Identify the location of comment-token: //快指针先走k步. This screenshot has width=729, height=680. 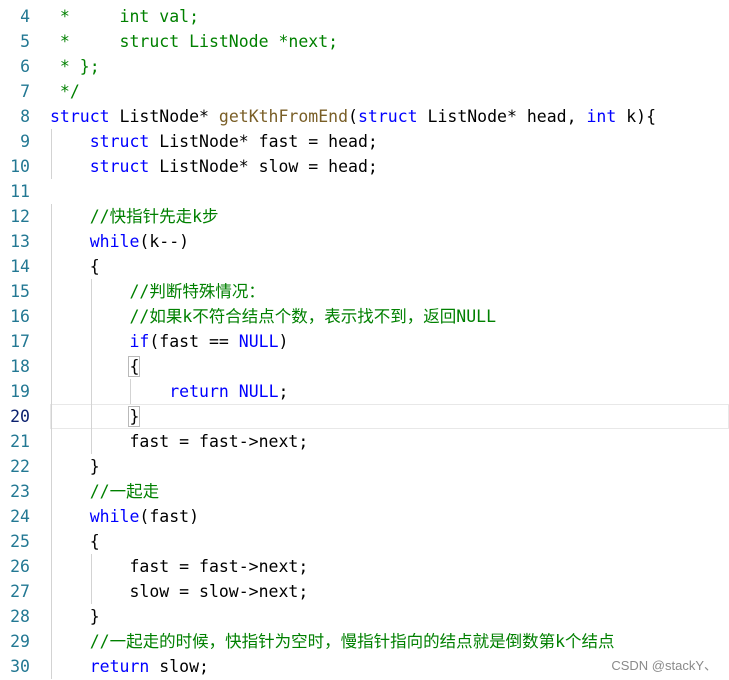
(154, 216).